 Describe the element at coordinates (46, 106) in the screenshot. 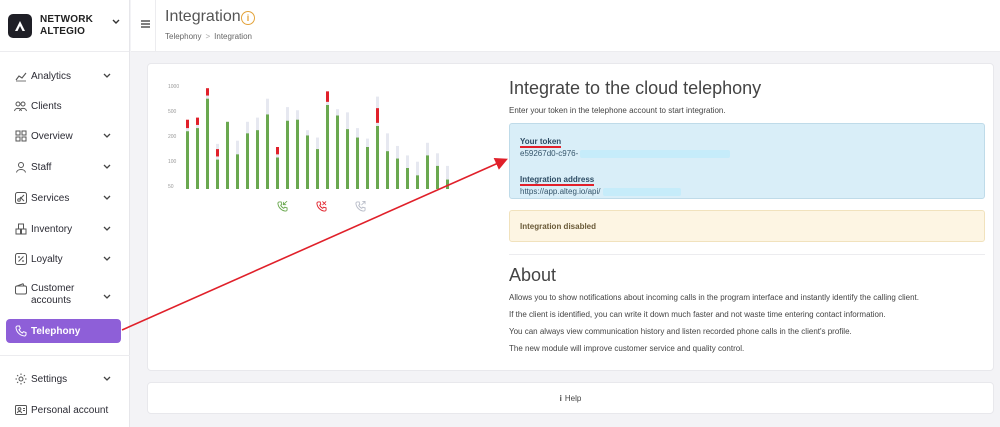

I see `sidebar-item-label: Clients` at that location.